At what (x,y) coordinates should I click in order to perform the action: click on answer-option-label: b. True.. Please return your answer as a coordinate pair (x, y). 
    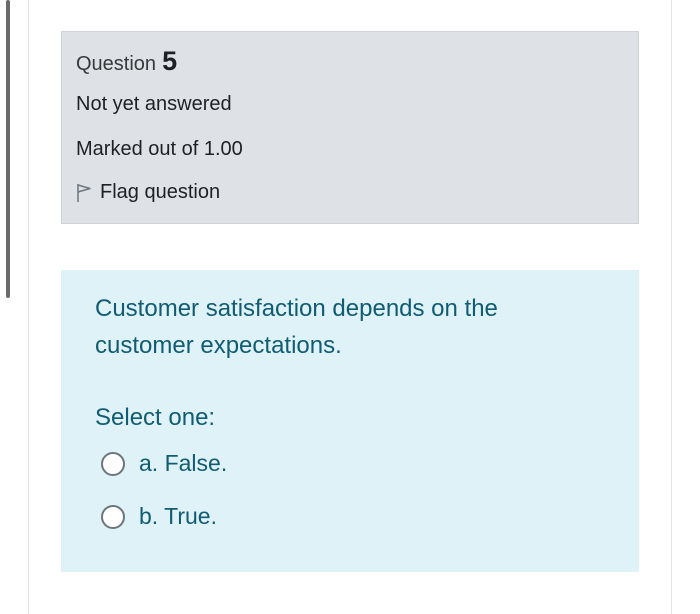
    Looking at the image, I should click on (178, 516).